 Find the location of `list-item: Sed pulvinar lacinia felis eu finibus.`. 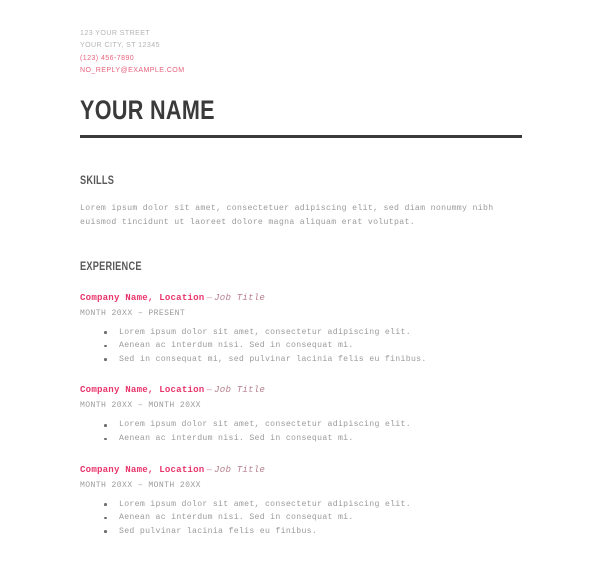

list-item: Sed pulvinar lacinia felis eu finibus. is located at coordinates (301, 532).